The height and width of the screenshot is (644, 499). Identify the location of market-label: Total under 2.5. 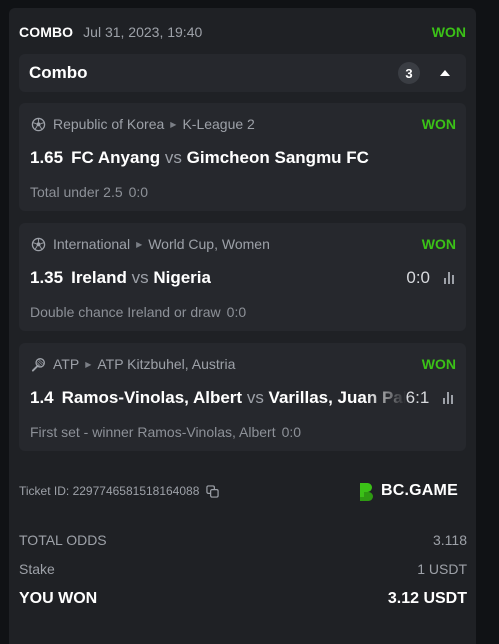
(76, 192).